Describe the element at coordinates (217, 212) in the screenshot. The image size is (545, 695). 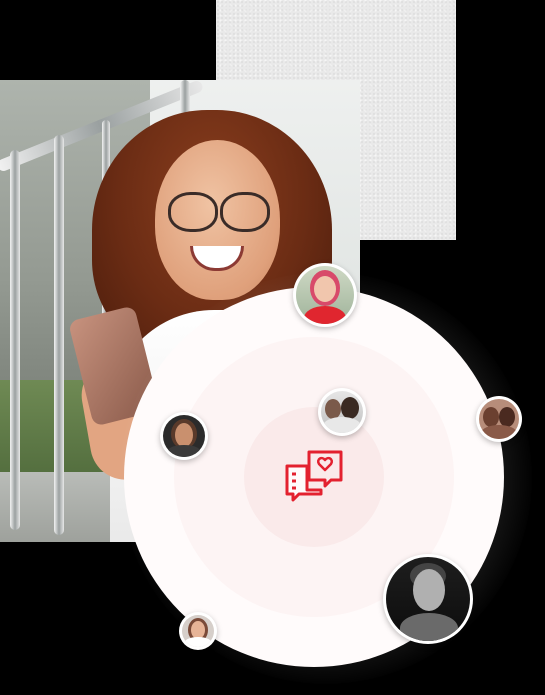
I see `photo-glasses` at that location.